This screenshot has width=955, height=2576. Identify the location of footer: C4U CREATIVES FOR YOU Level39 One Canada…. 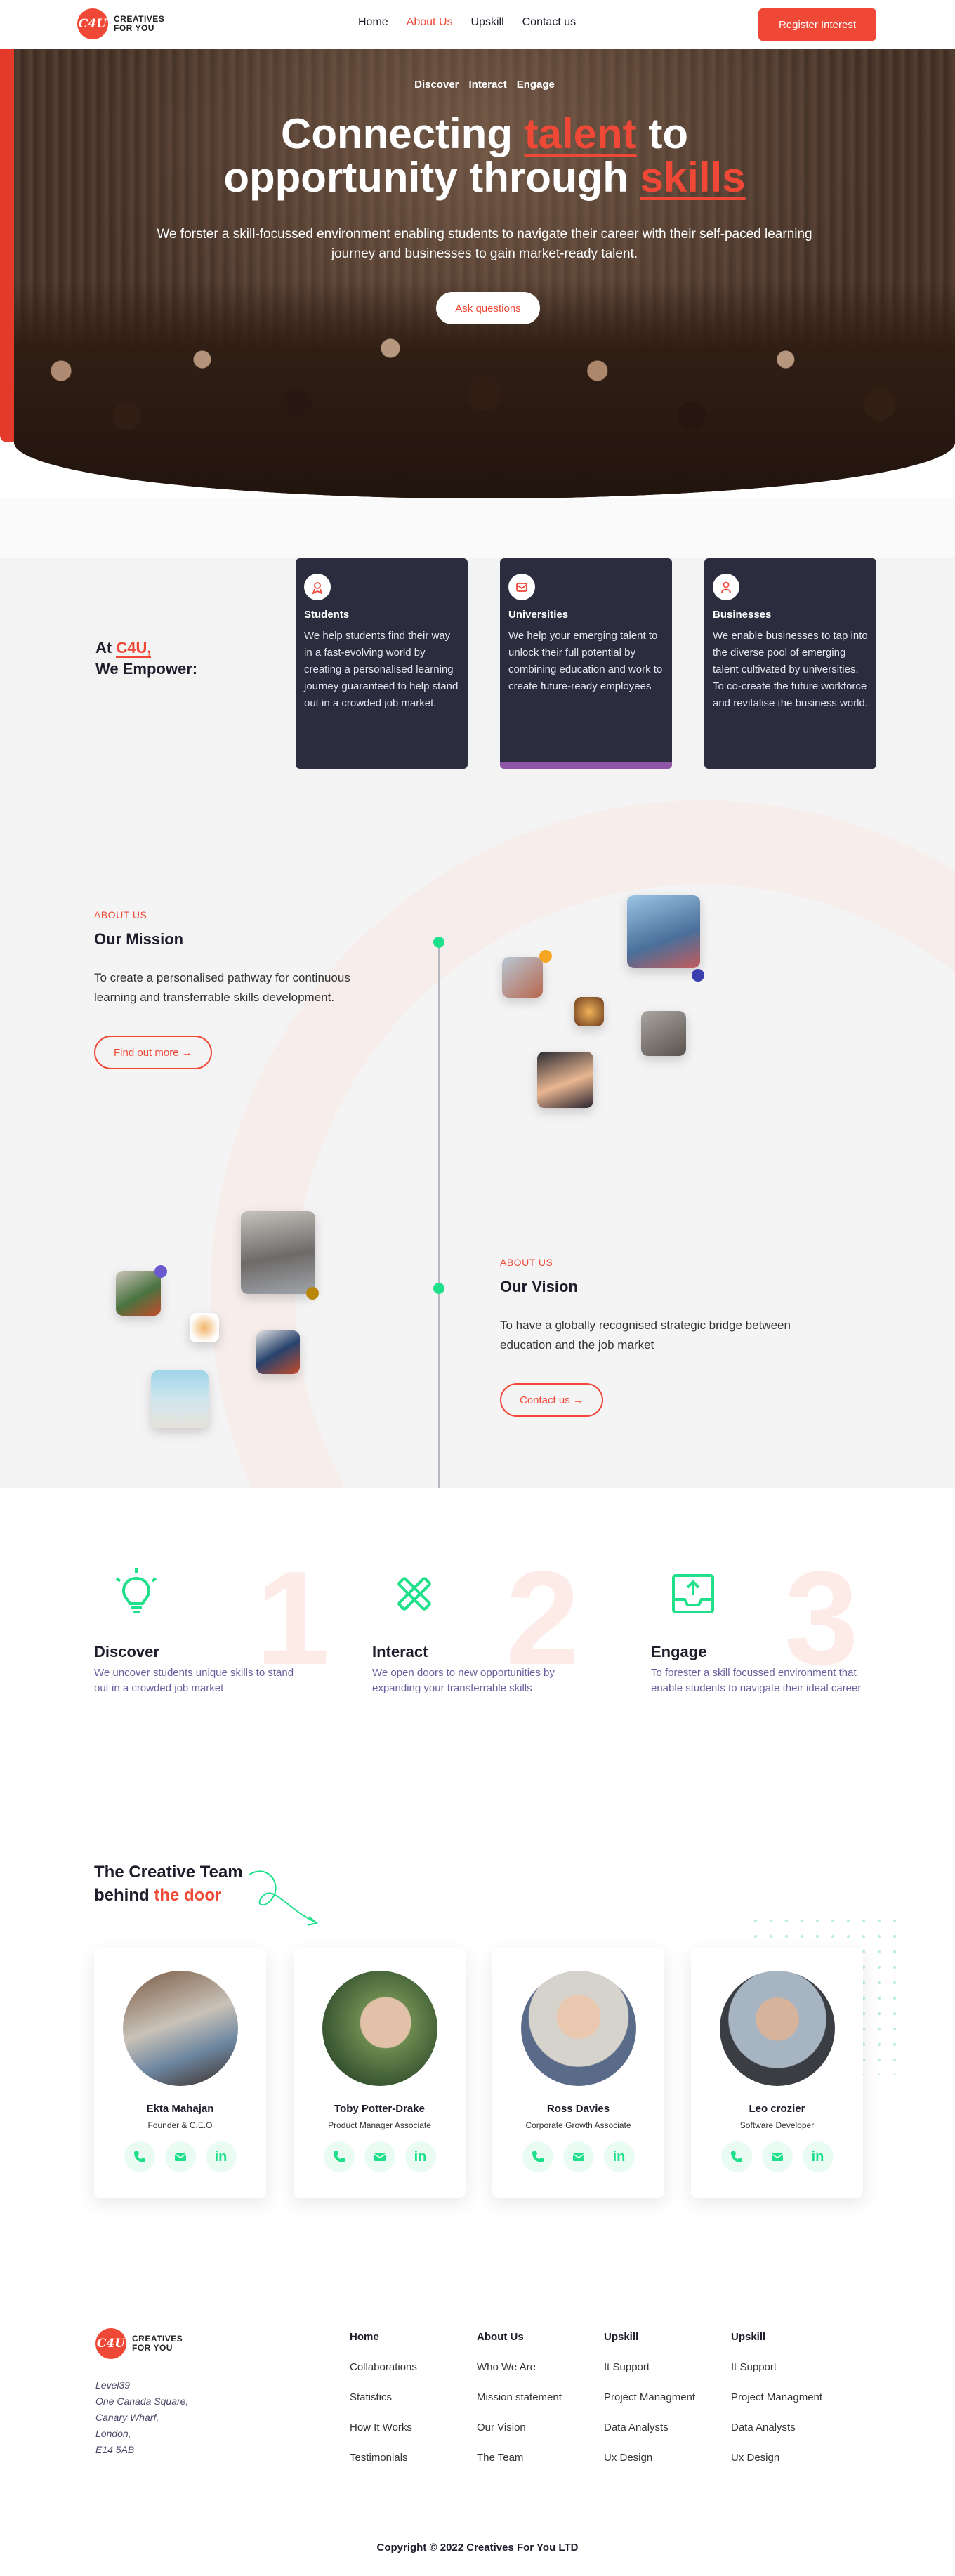
(477, 2443).